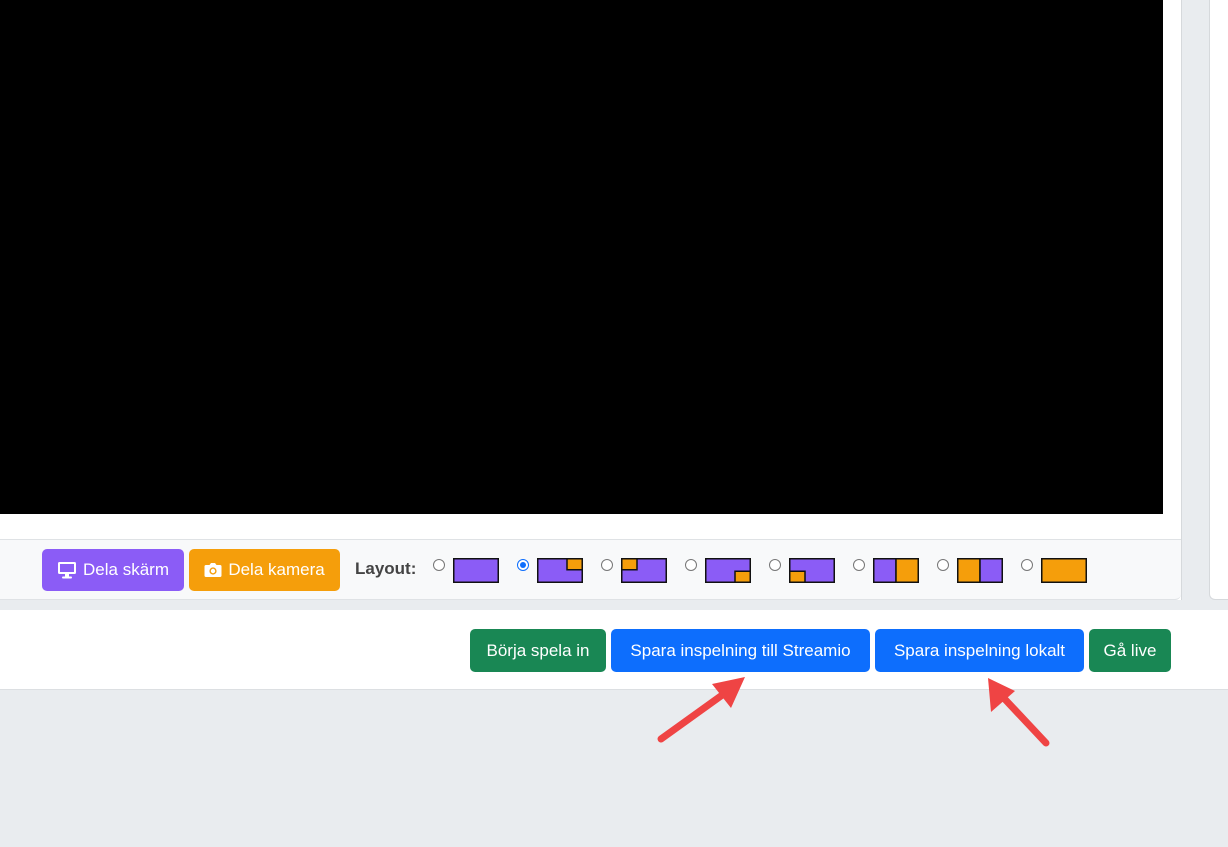 The height and width of the screenshot is (847, 1228). What do you see at coordinates (67, 570) in the screenshot?
I see `monitor-icon` at bounding box center [67, 570].